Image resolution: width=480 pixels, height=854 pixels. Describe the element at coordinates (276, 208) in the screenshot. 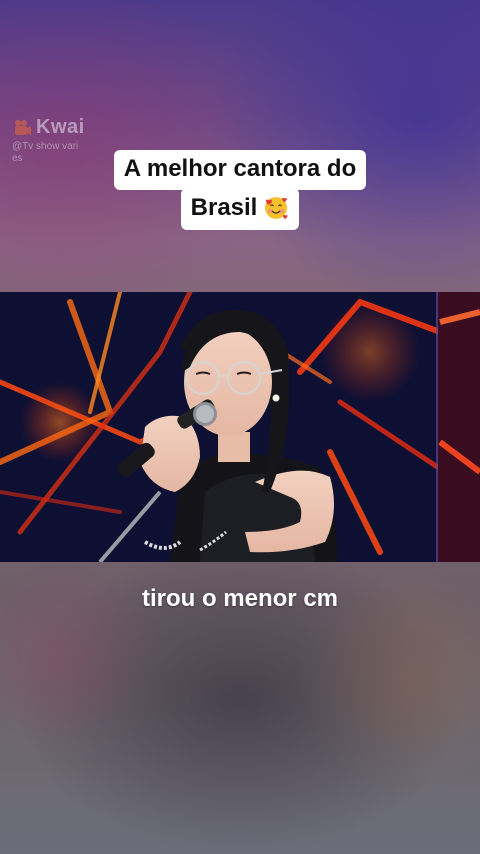

I see `smiling-face-with-hearts-icon` at that location.